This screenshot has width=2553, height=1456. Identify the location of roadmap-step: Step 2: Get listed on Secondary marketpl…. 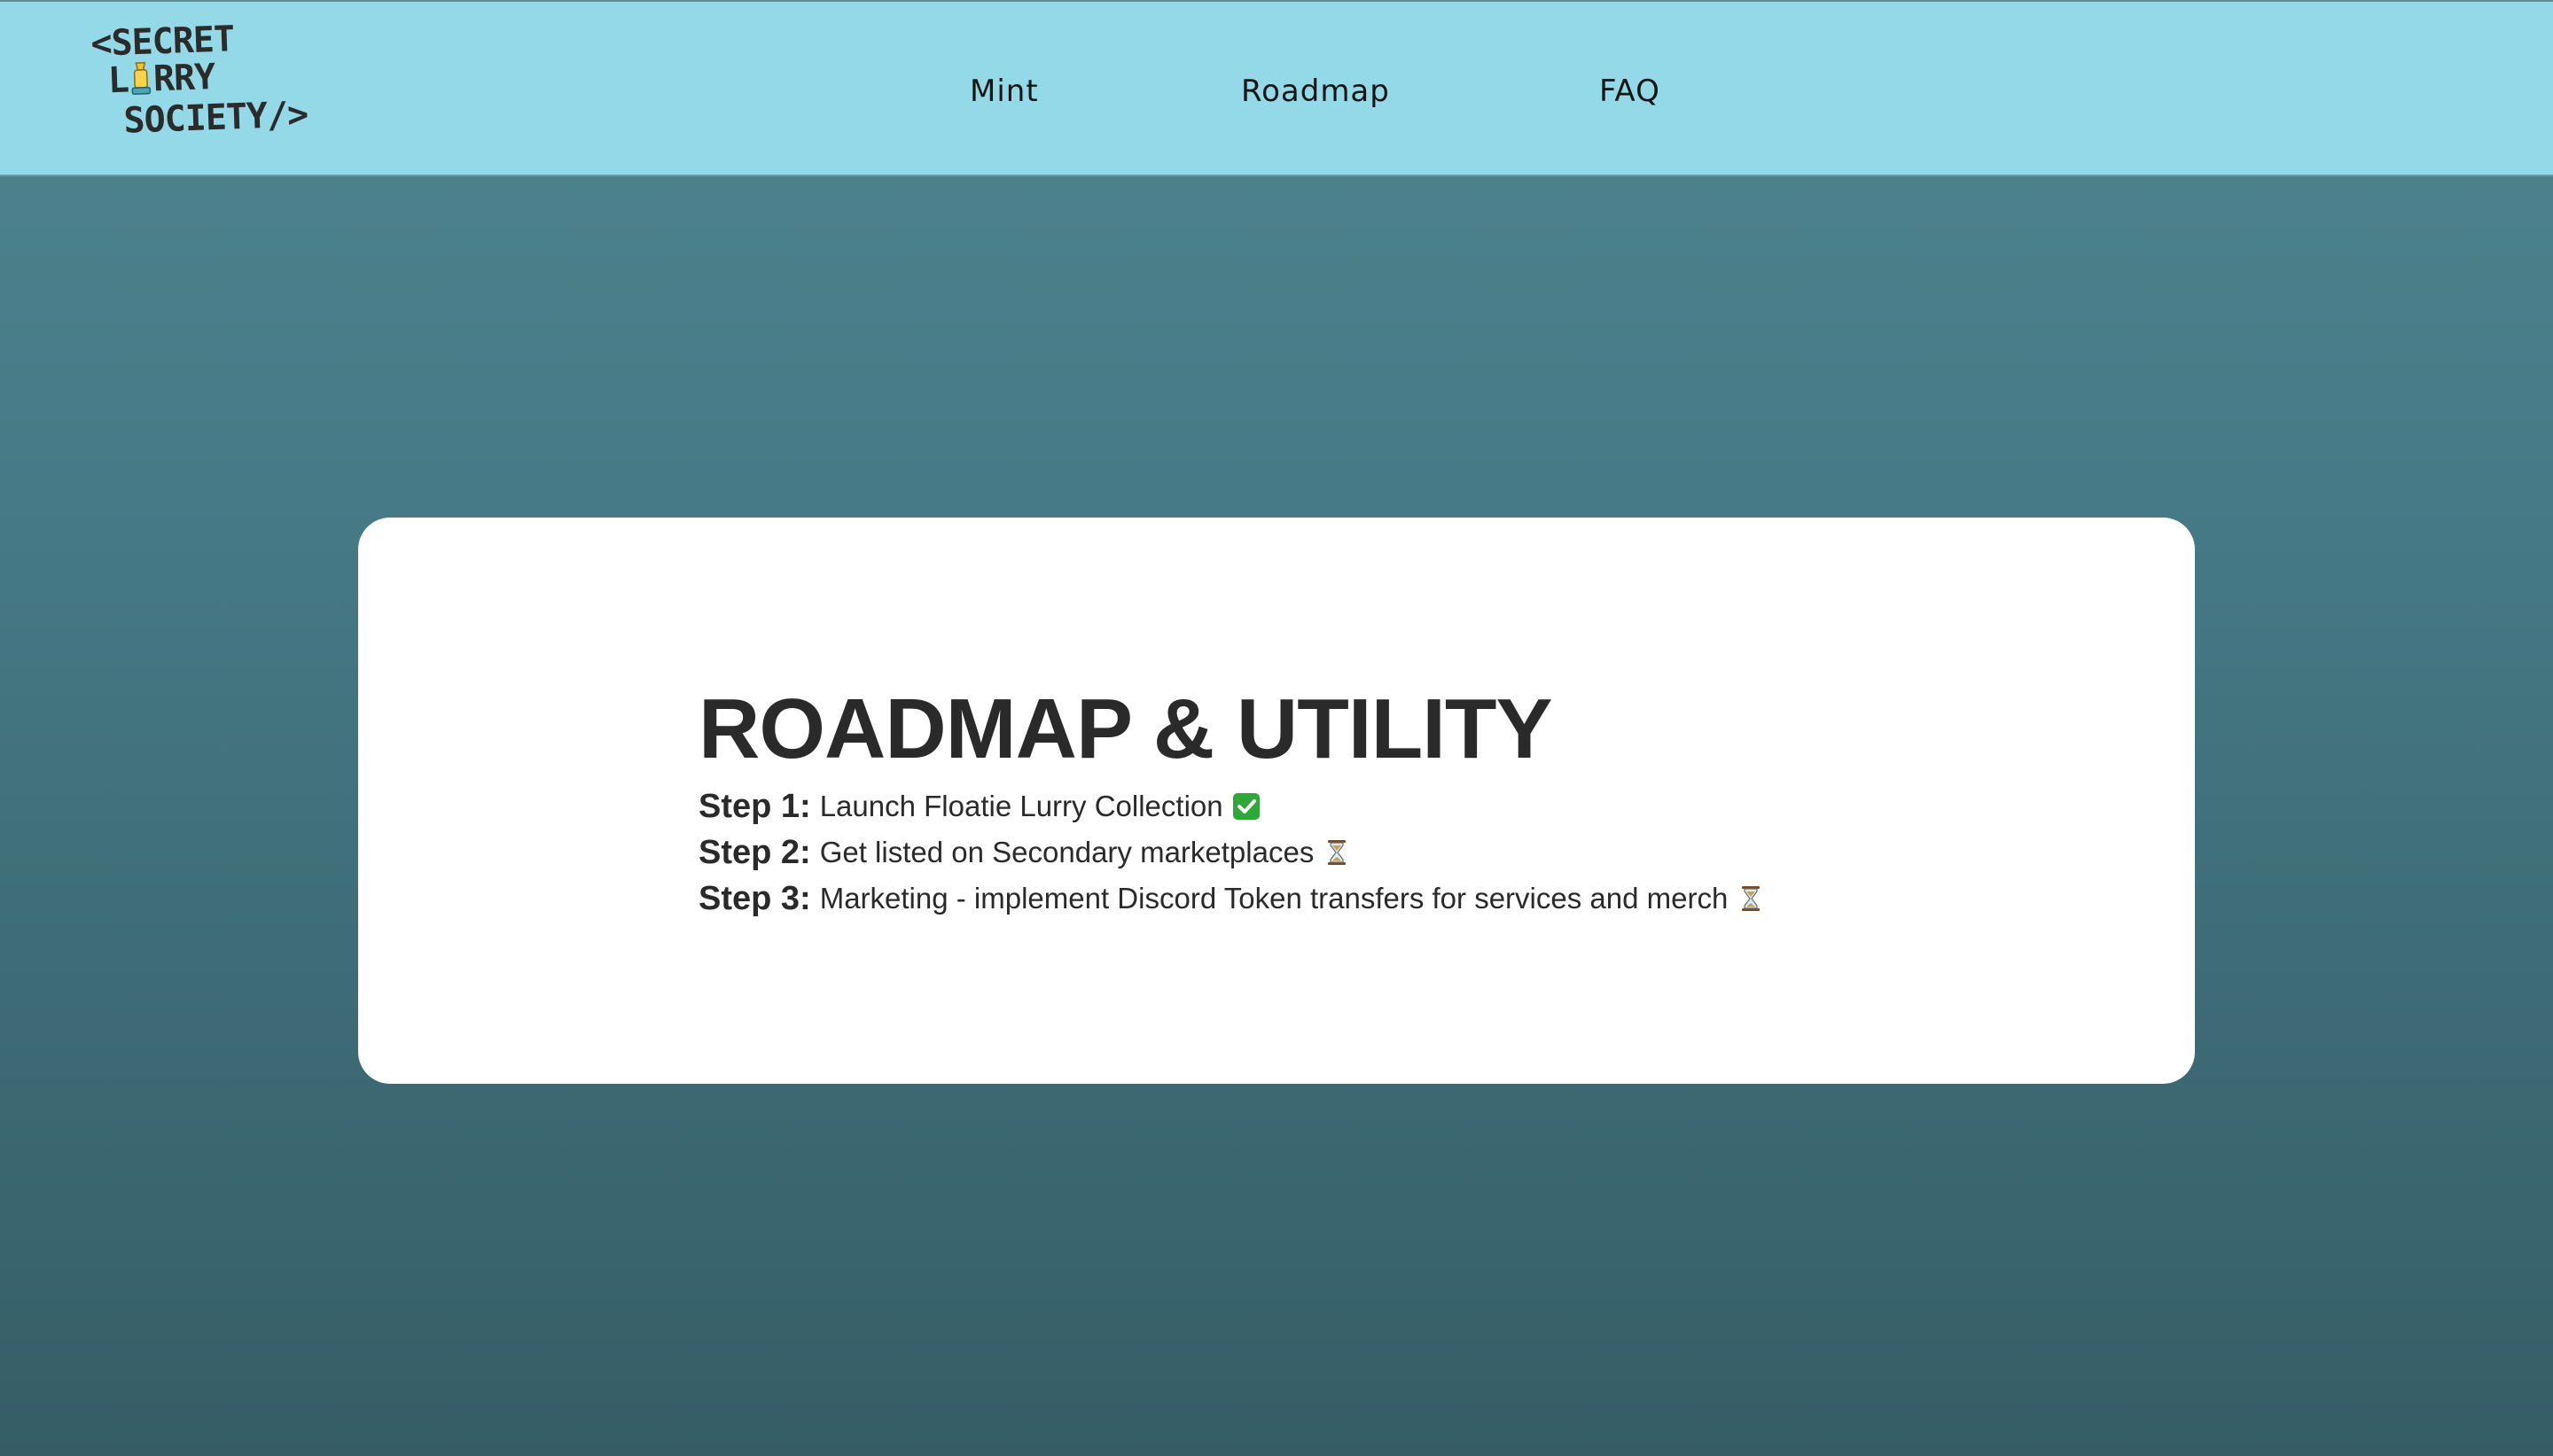
(1232, 852).